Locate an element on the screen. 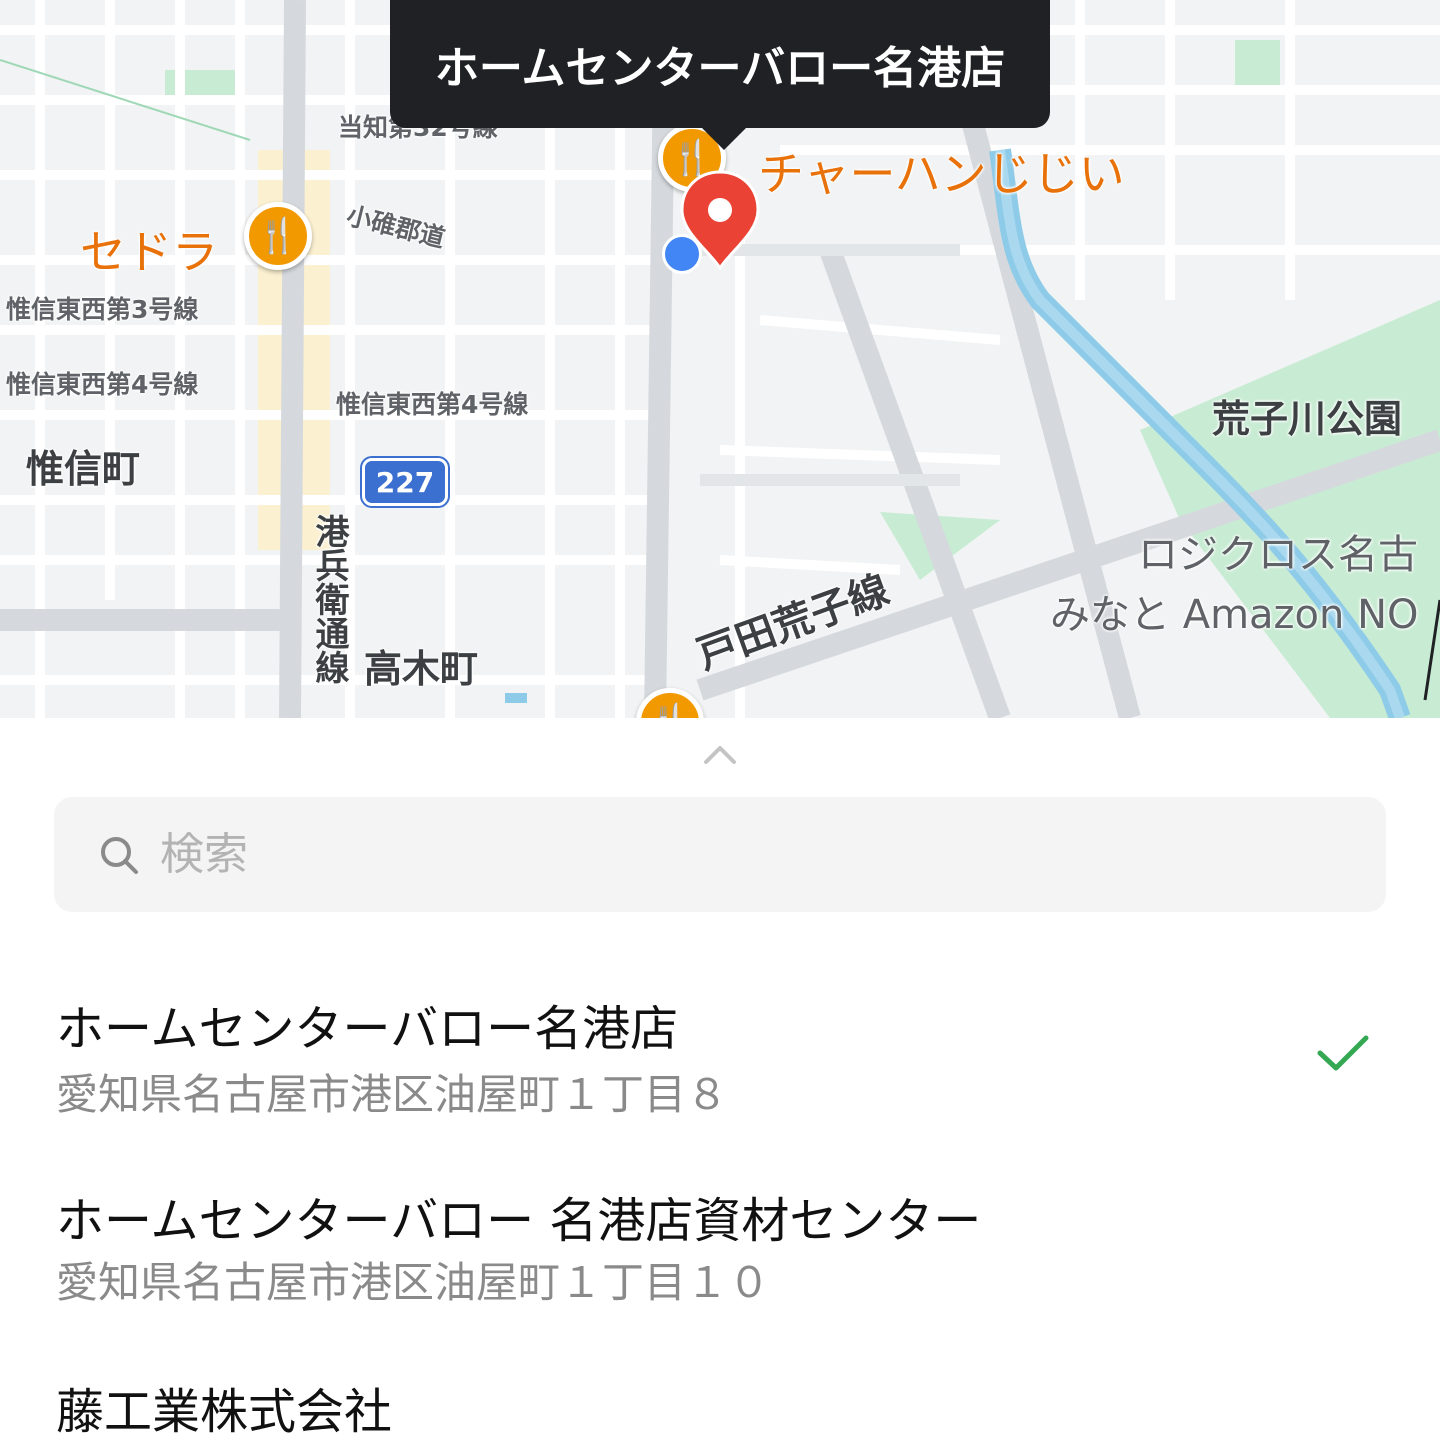 This screenshot has width=1440, height=1442. restaurant-icon: 🍴 is located at coordinates (278, 236).